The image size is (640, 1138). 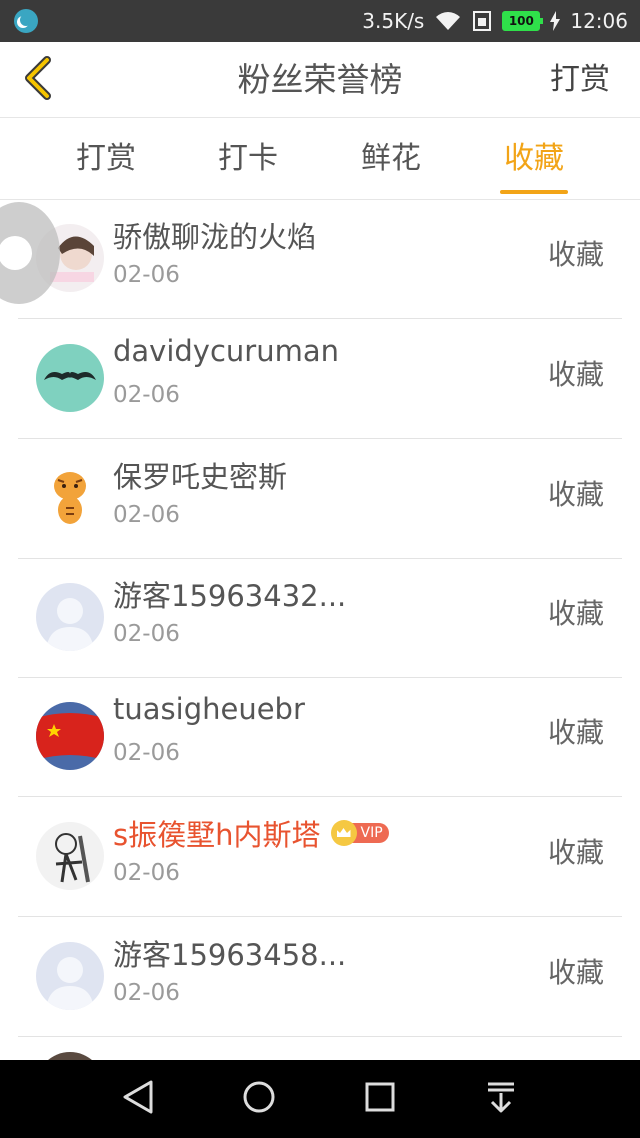 I want to click on navigation-bar, so click(x=320, y=1099).